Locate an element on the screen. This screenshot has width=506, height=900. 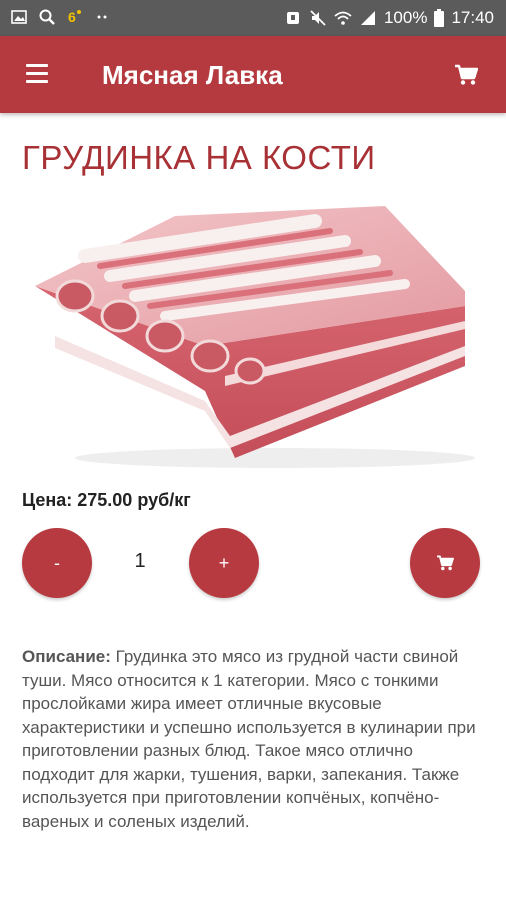
product-title: ГРУДИНКА НА КОСТИ is located at coordinates (199, 157).